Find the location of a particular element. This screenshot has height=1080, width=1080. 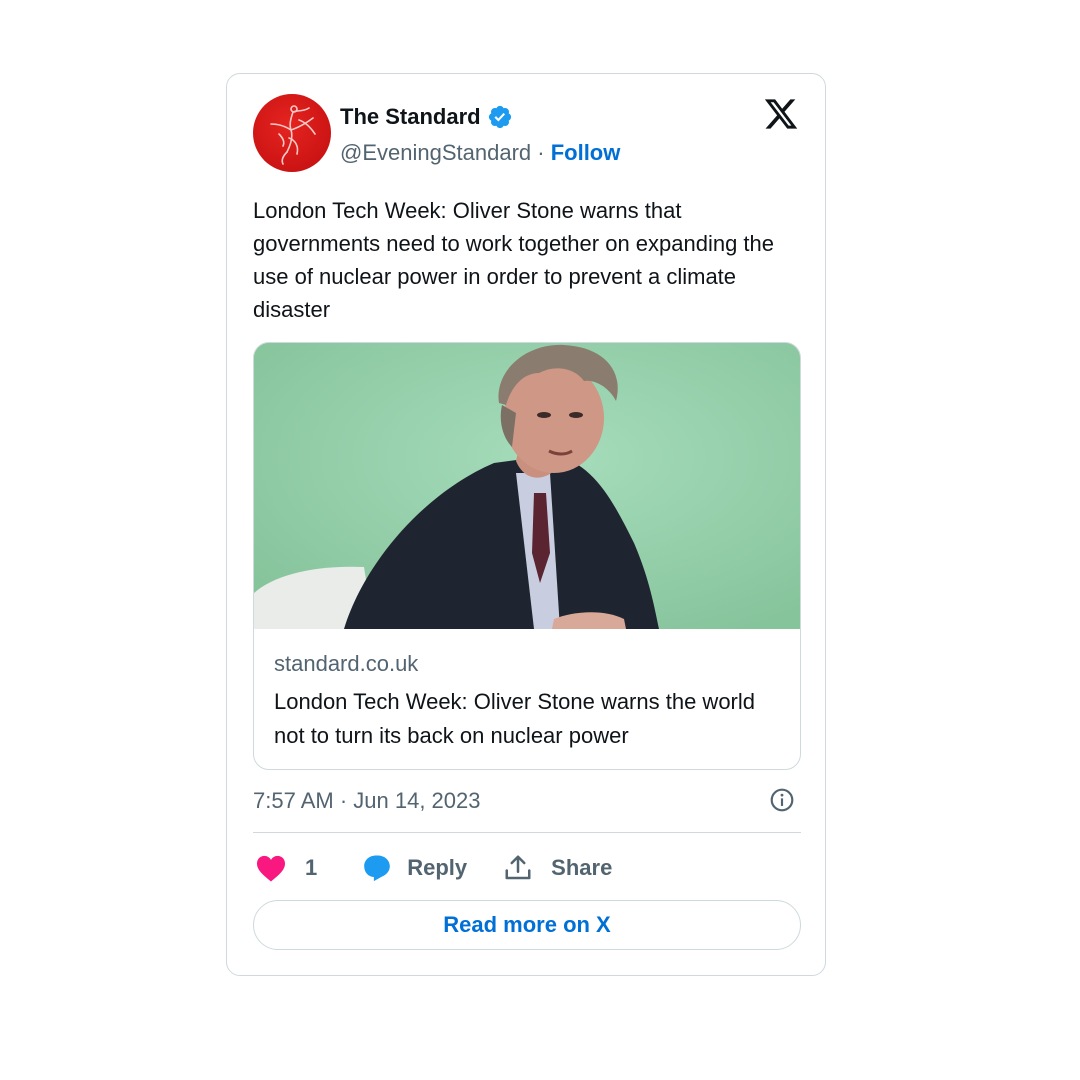

portrait-photo is located at coordinates (527, 486).